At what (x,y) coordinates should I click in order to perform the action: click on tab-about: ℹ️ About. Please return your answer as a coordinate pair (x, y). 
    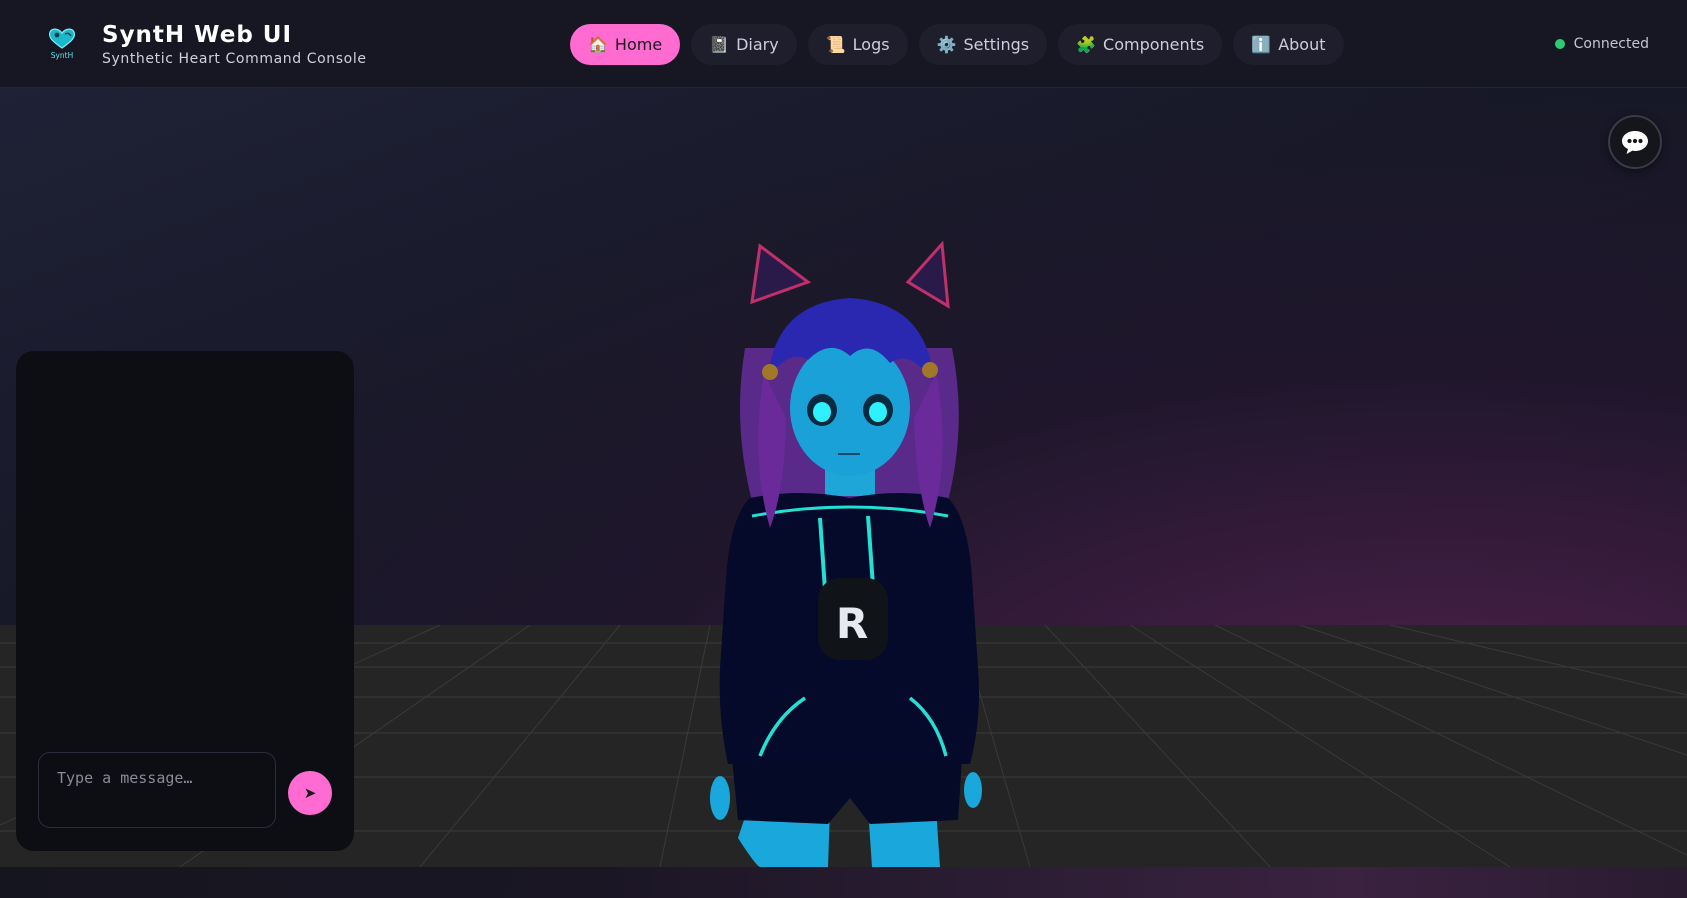
    Looking at the image, I should click on (1288, 44).